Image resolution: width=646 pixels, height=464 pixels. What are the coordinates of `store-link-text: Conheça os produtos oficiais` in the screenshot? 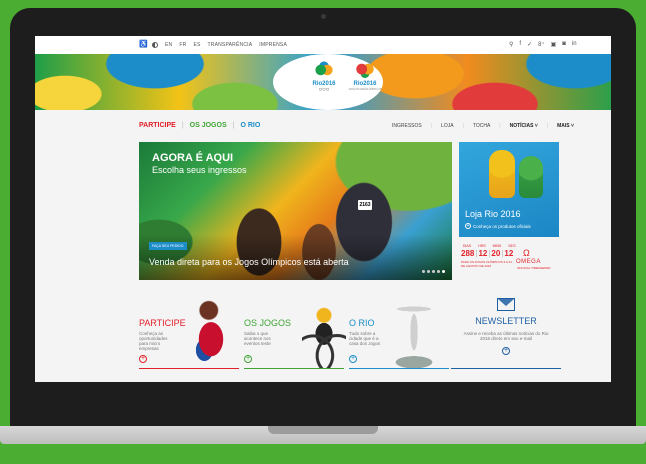 It's located at (502, 226).